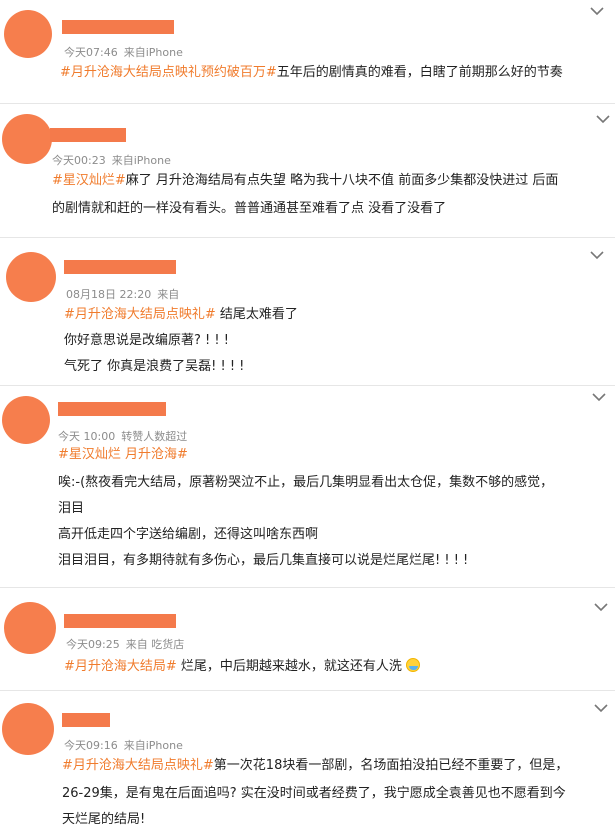 This screenshot has height=832, width=615. I want to click on timestamp-row: 08月18日 22:20 来自, so click(122, 294).